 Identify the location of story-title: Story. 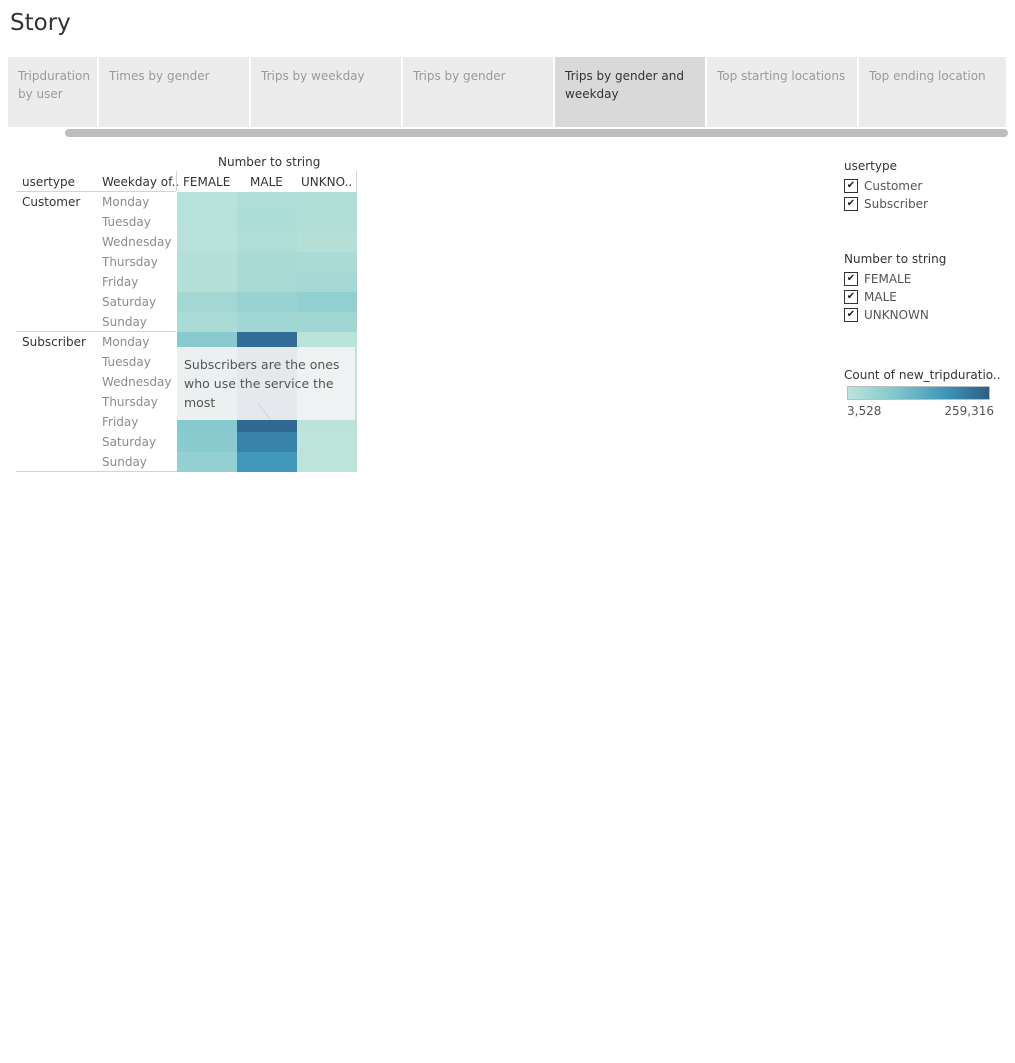
(40, 23).